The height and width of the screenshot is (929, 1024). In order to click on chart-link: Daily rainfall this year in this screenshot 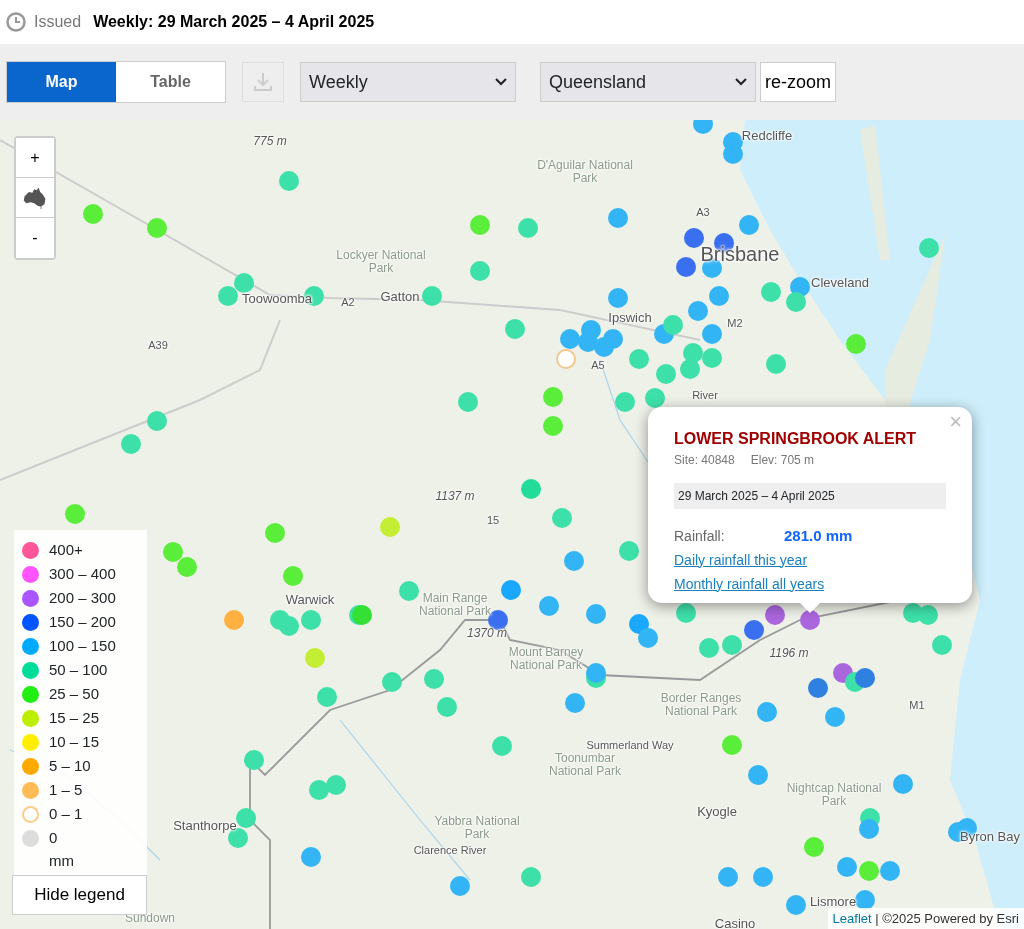, I will do `click(741, 559)`.